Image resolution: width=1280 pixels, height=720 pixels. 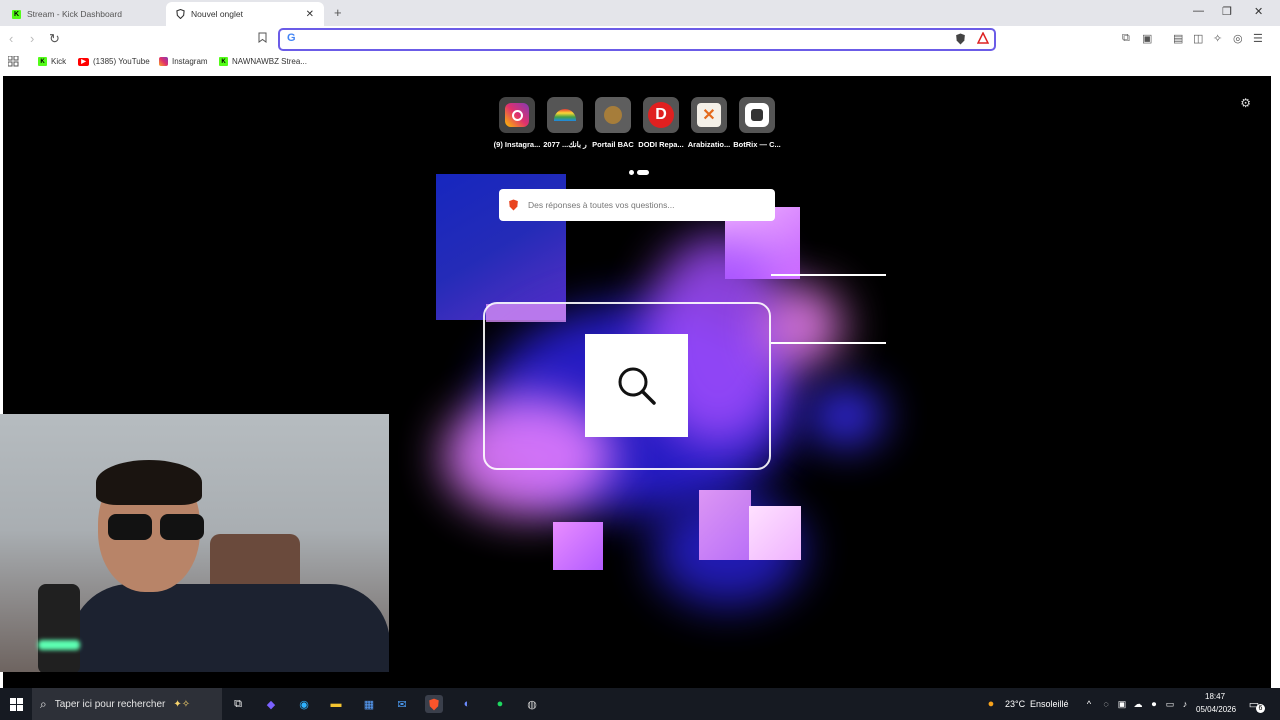 I want to click on bookmark-youtube: ▶ (1385) YouTube, so click(x=114, y=61).